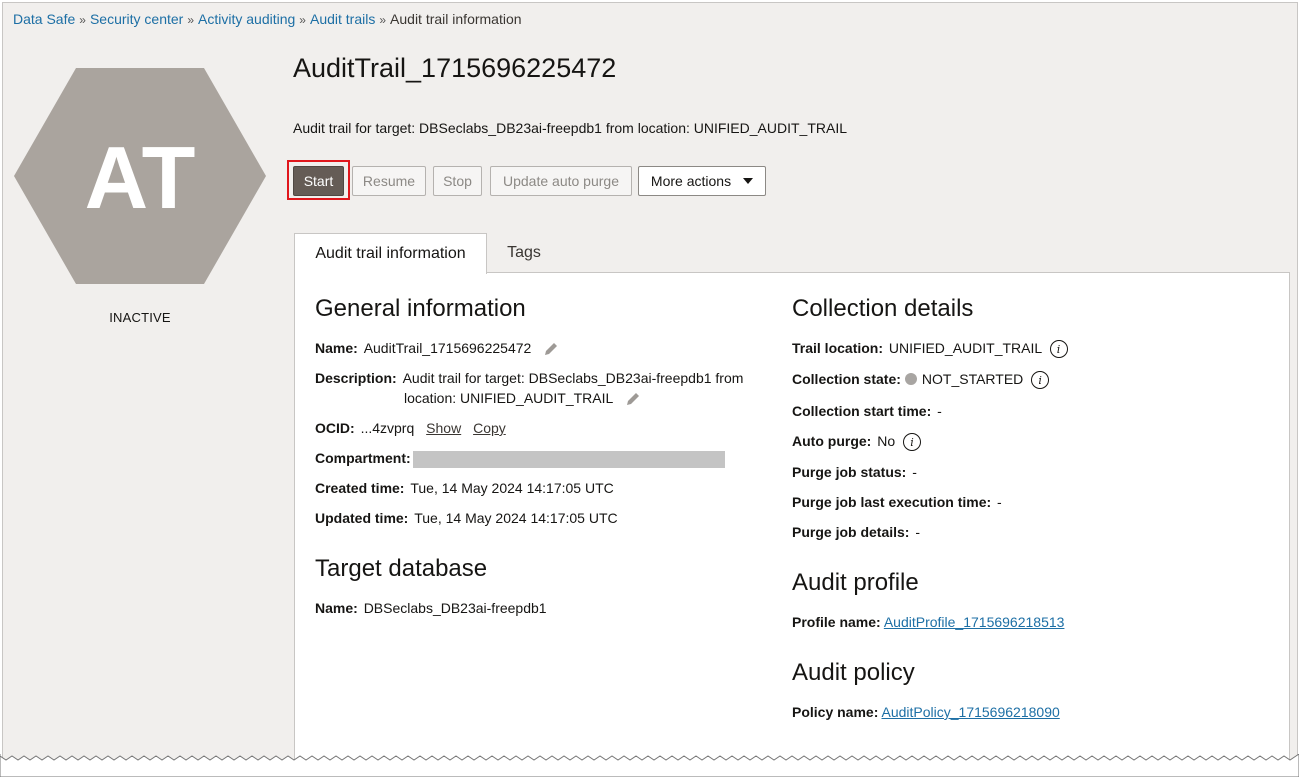 The height and width of the screenshot is (777, 1299). Describe the element at coordinates (524, 253) in the screenshot. I see `tab-tags: Tags` at that location.